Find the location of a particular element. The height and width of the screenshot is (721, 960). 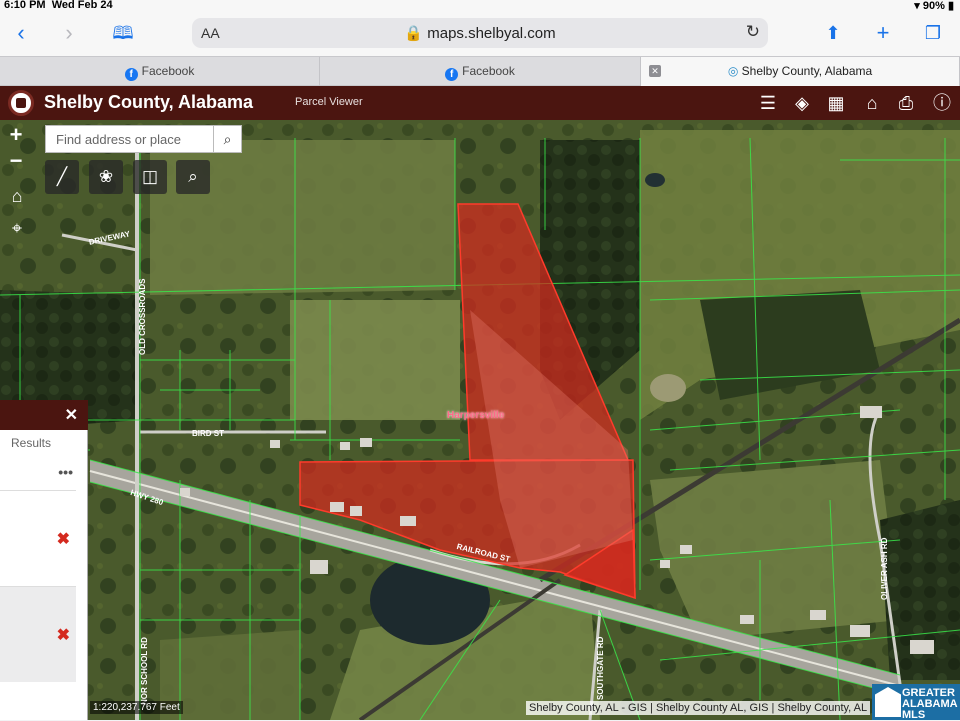

mls-line-3: MLS is located at coordinates (914, 715).